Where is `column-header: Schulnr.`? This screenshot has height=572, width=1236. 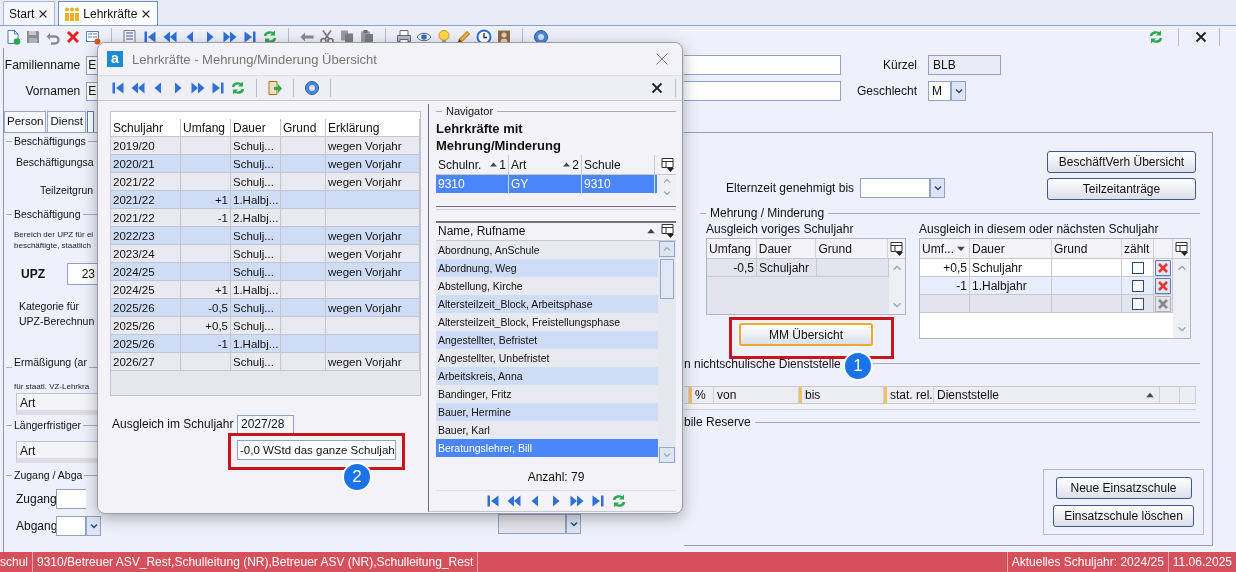 column-header: Schulnr. is located at coordinates (460, 164).